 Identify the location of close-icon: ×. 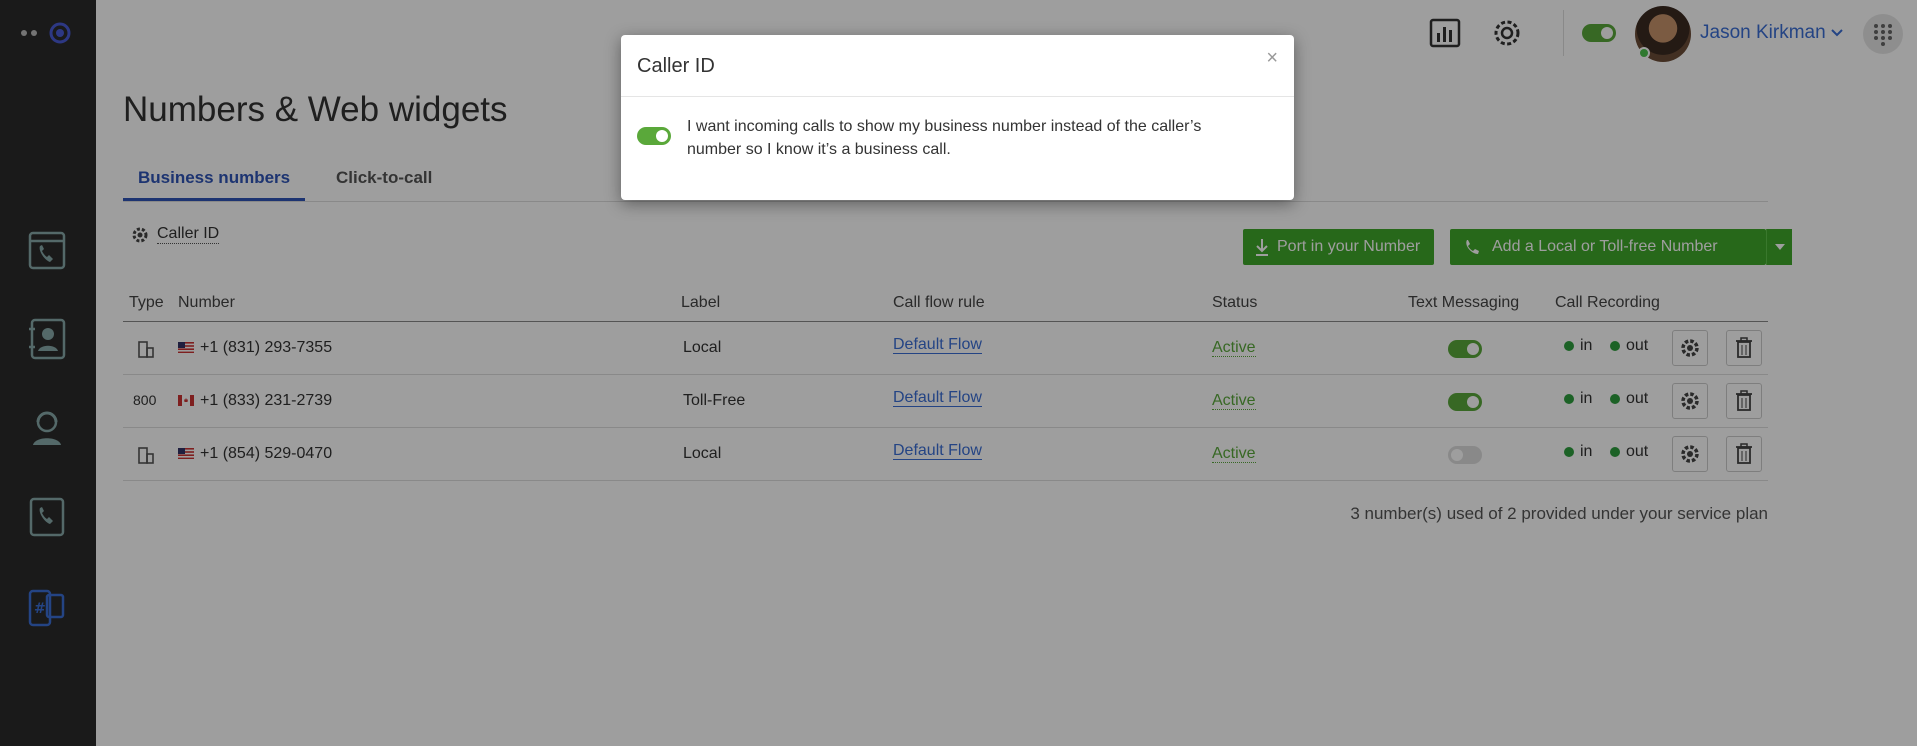
(1272, 58).